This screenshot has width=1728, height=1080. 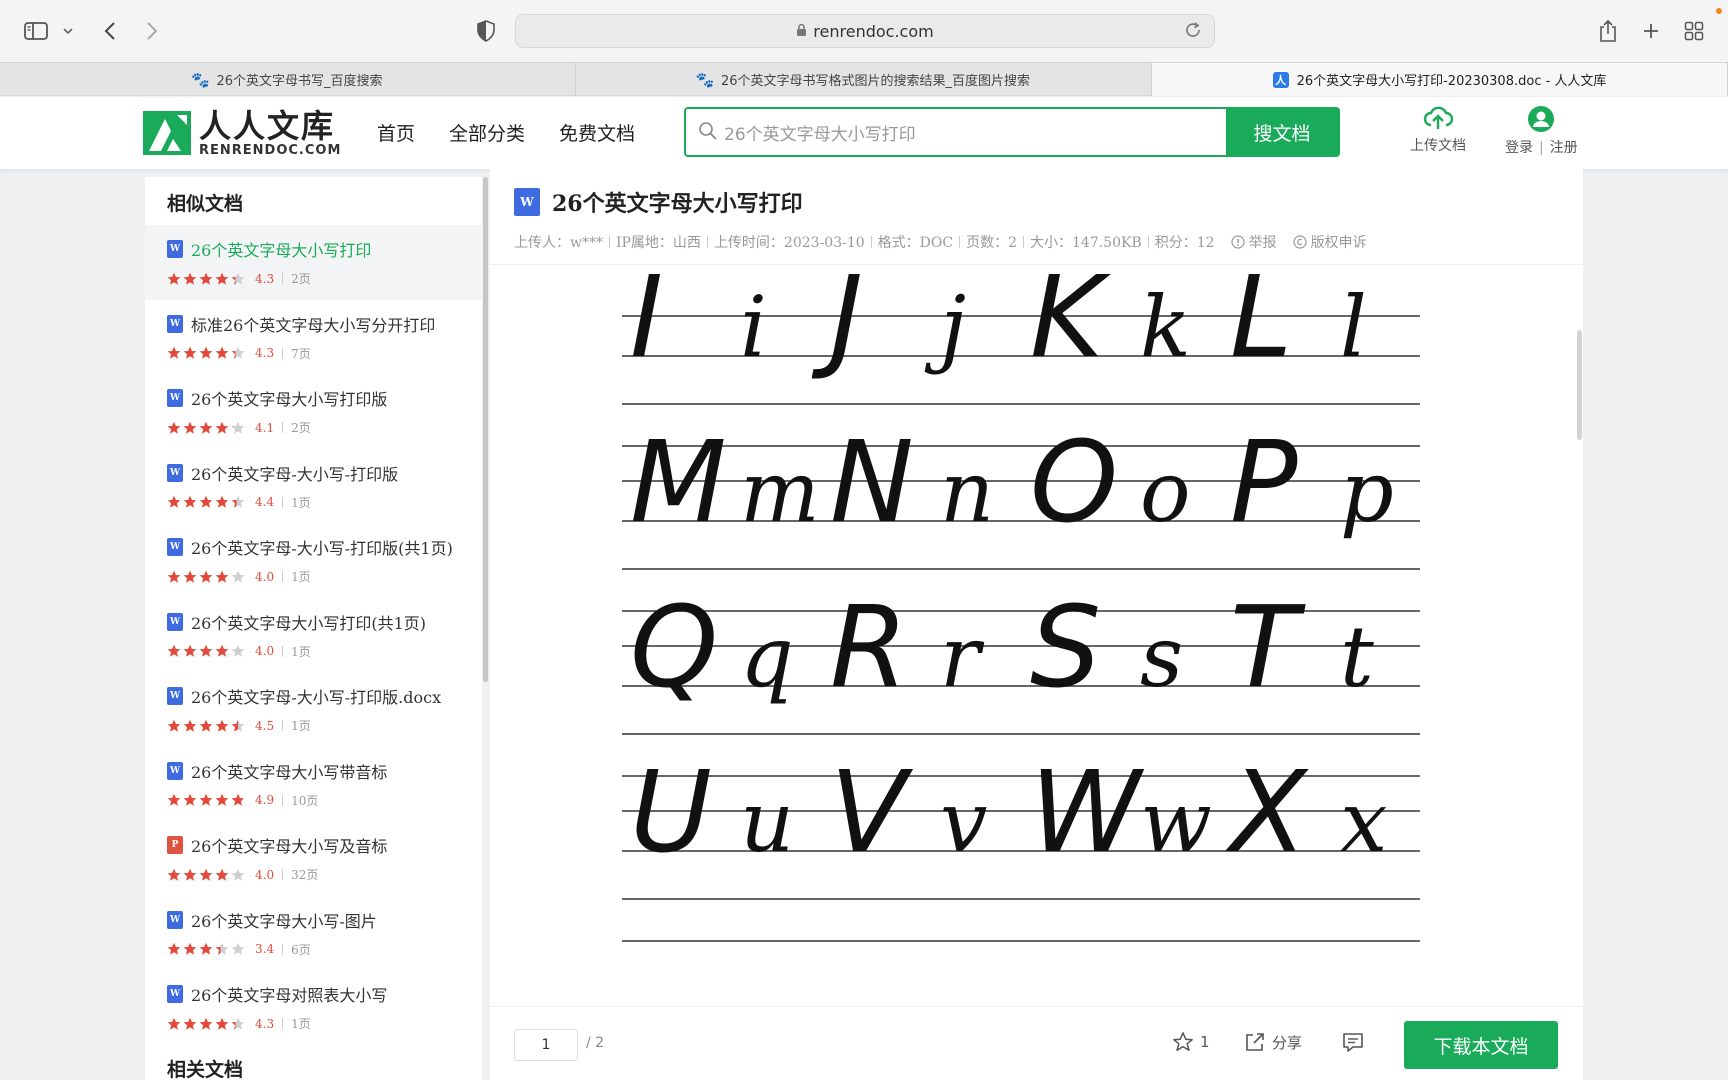 What do you see at coordinates (753, 327) in the screenshot?
I see `lowercase-letter: i` at bounding box center [753, 327].